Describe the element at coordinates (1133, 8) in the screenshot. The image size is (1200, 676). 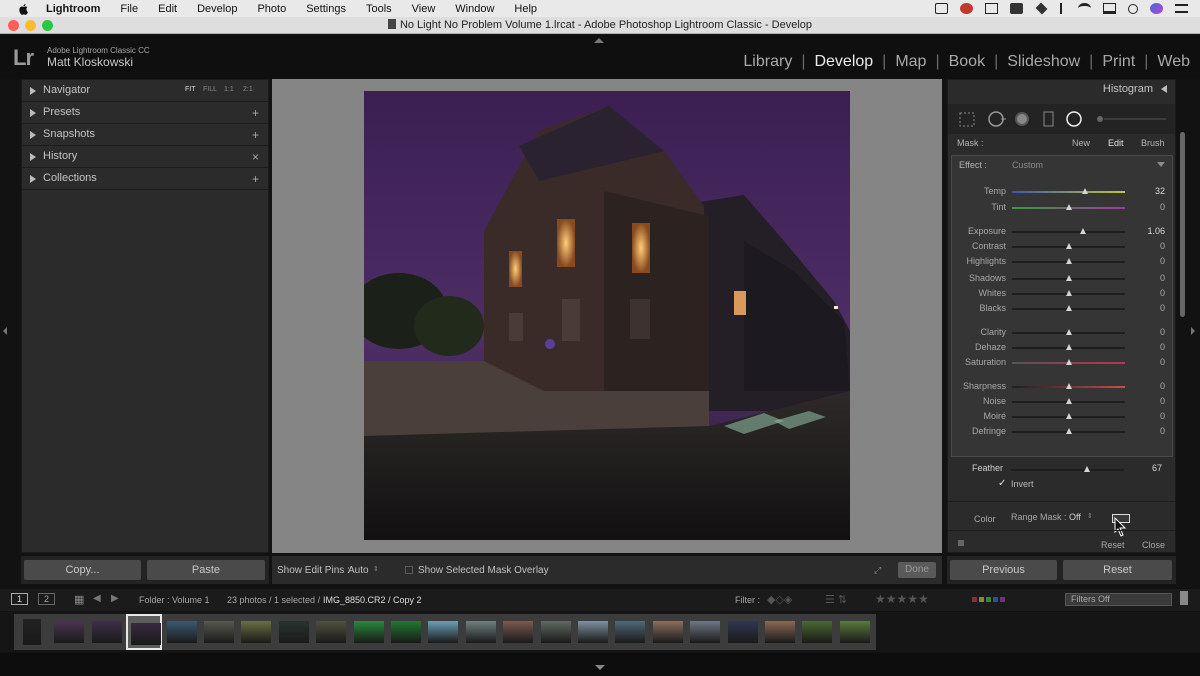
I see `spotlight-icon` at that location.